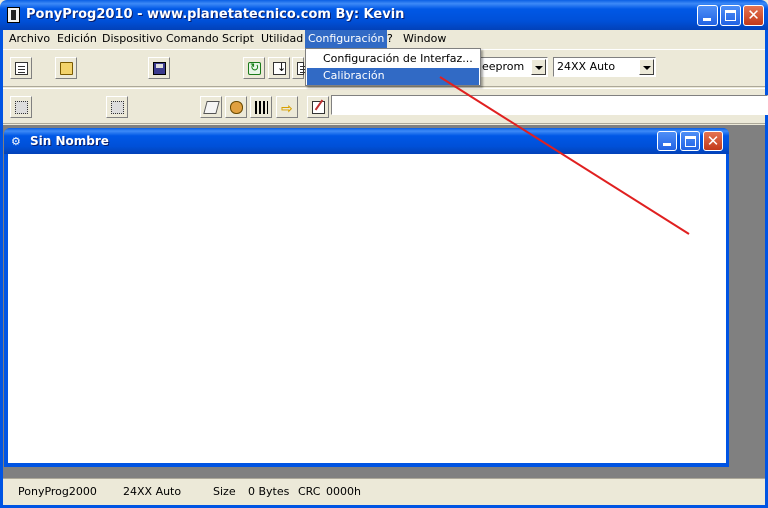 The width and height of the screenshot is (768, 508). Describe the element at coordinates (238, 39) in the screenshot. I see `menu-script: Script` at that location.